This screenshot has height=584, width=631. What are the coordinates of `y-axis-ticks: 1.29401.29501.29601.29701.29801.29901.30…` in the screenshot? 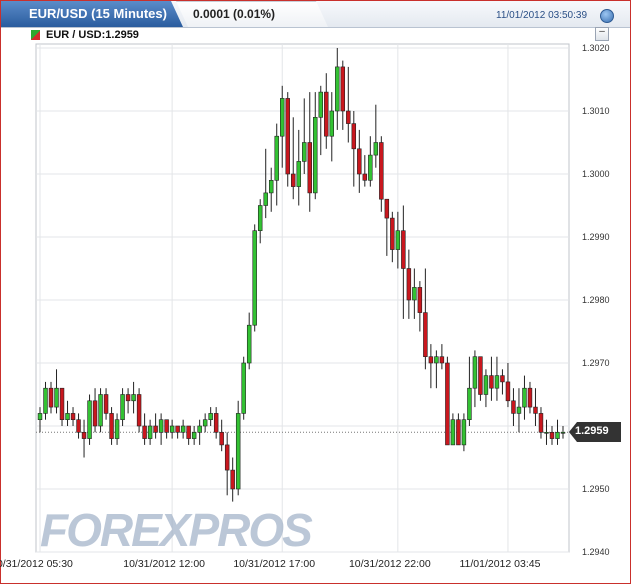 It's located at (596, 300).